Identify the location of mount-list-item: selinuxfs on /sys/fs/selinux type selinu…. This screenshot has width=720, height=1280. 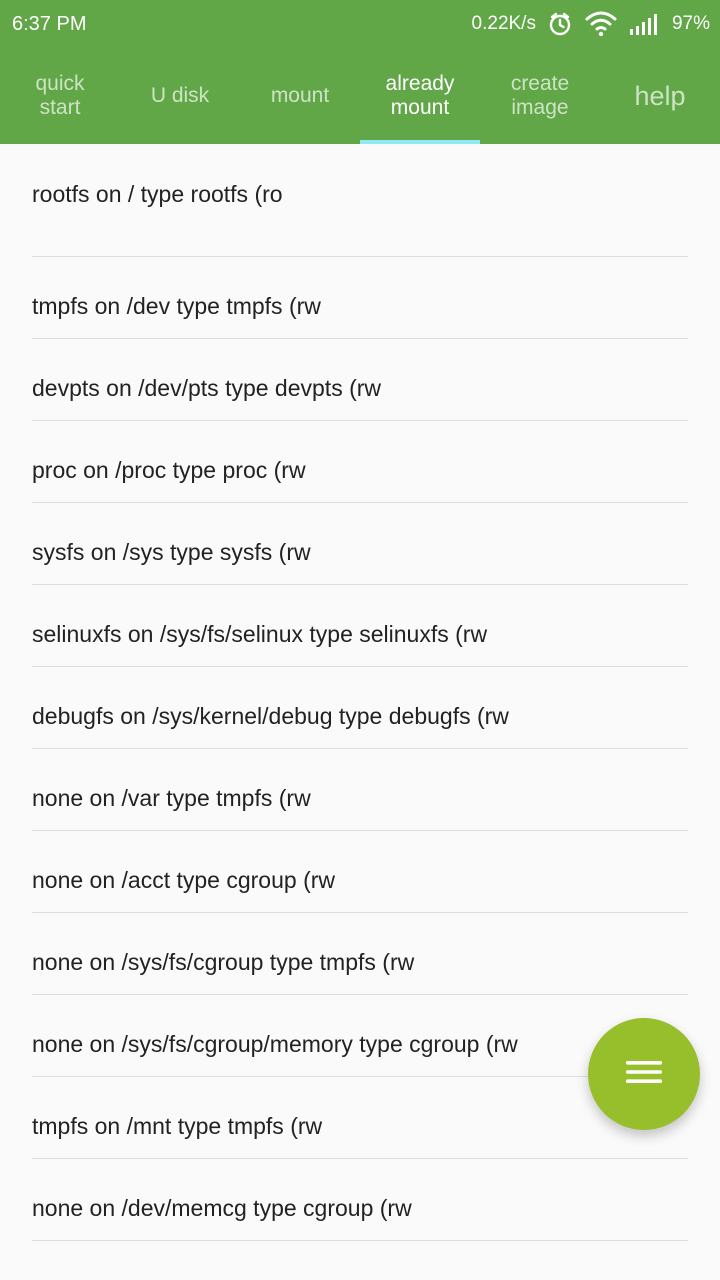
(360, 626).